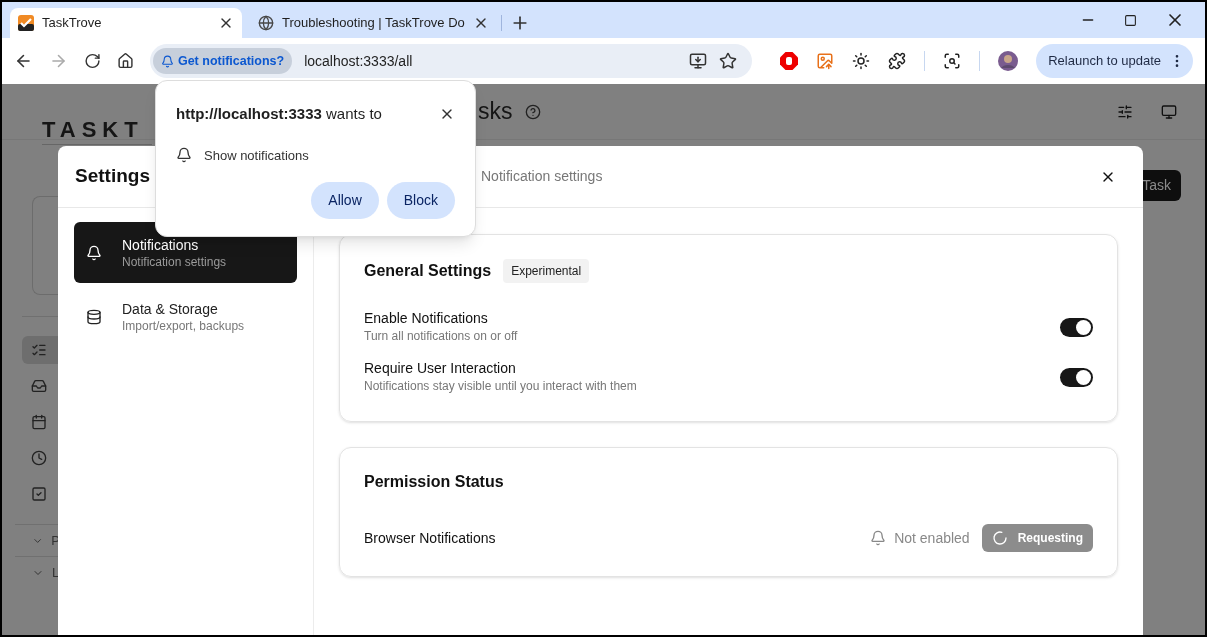 The width and height of the screenshot is (1207, 637). I want to click on tab-title: Troubleshooting | TaskTrove Do, so click(373, 23).